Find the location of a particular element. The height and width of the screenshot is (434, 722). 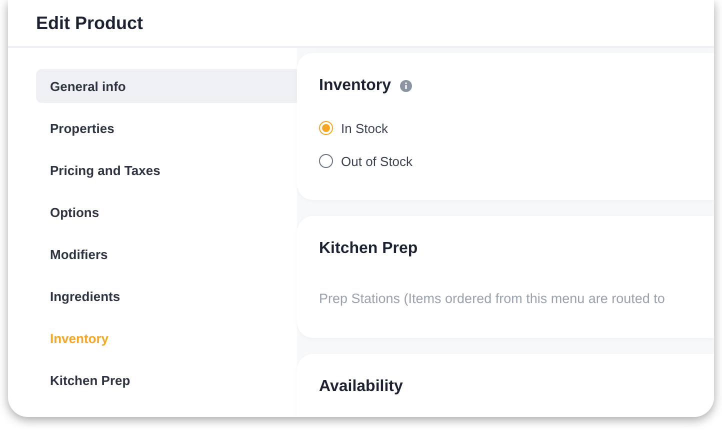

section-description: Prep Stations (Items ordered from this menu are routed to is located at coordinates (492, 299).